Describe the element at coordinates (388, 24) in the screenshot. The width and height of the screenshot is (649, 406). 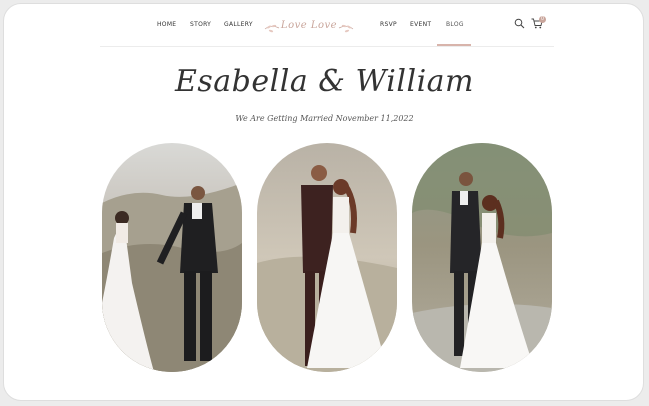
I see `nav-rsvp: RSVP` at that location.